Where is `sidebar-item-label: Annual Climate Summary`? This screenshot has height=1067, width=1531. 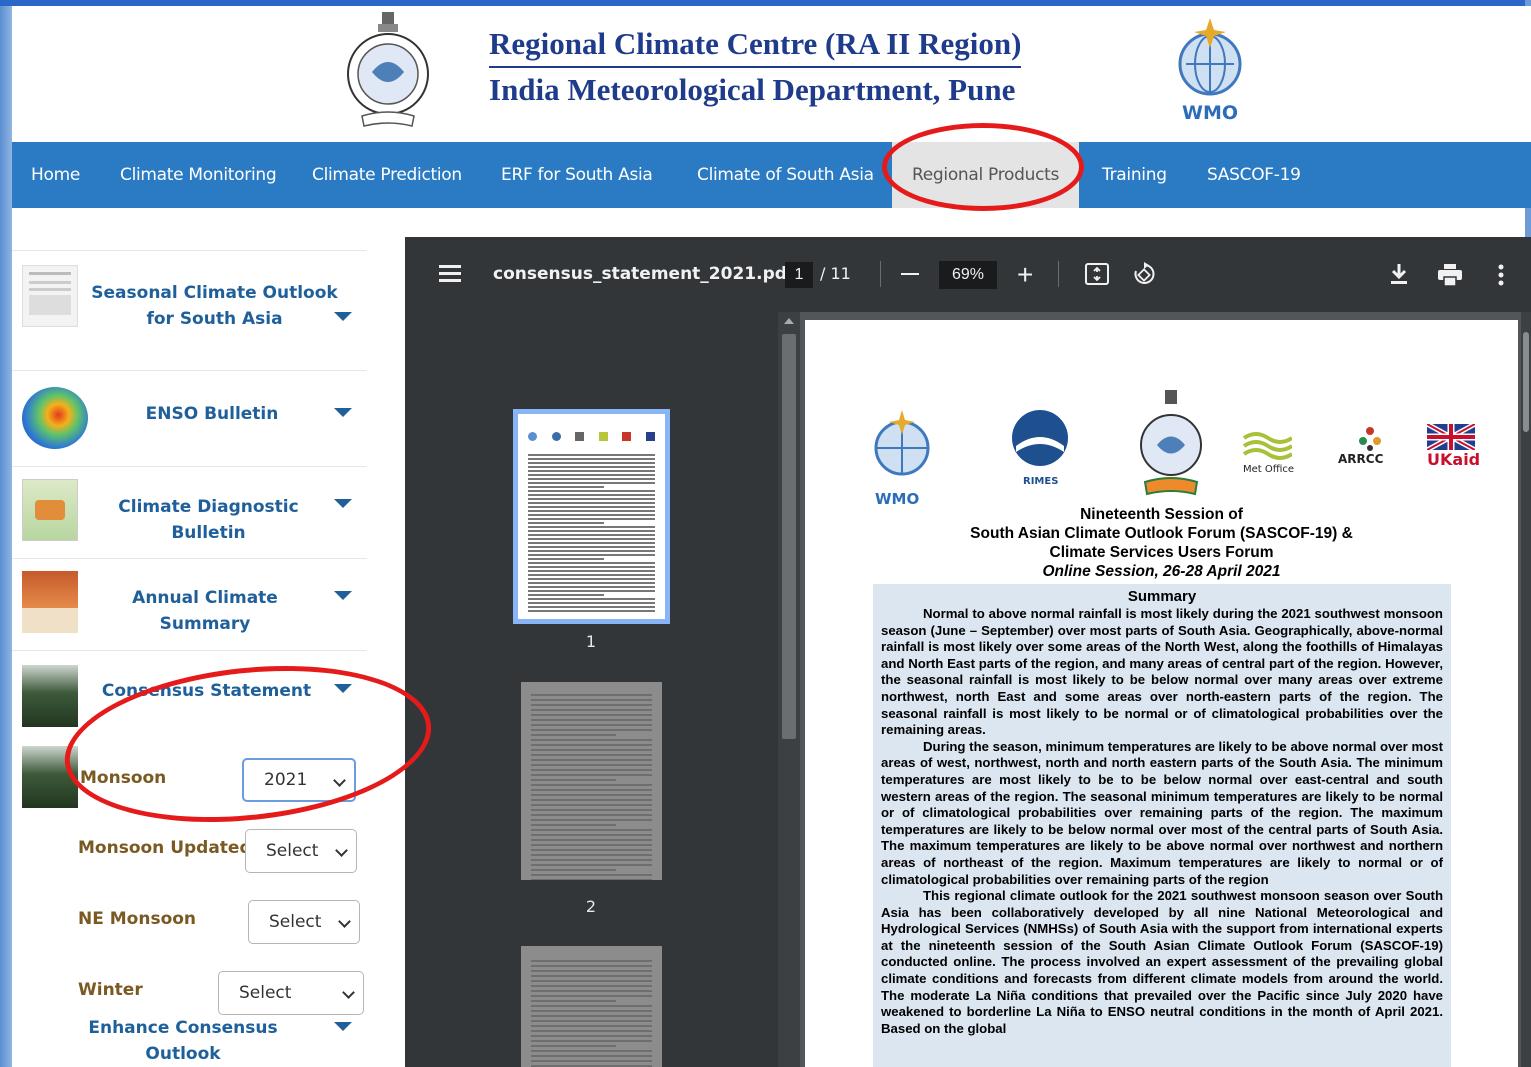 sidebar-item-label: Annual Climate Summary is located at coordinates (205, 611).